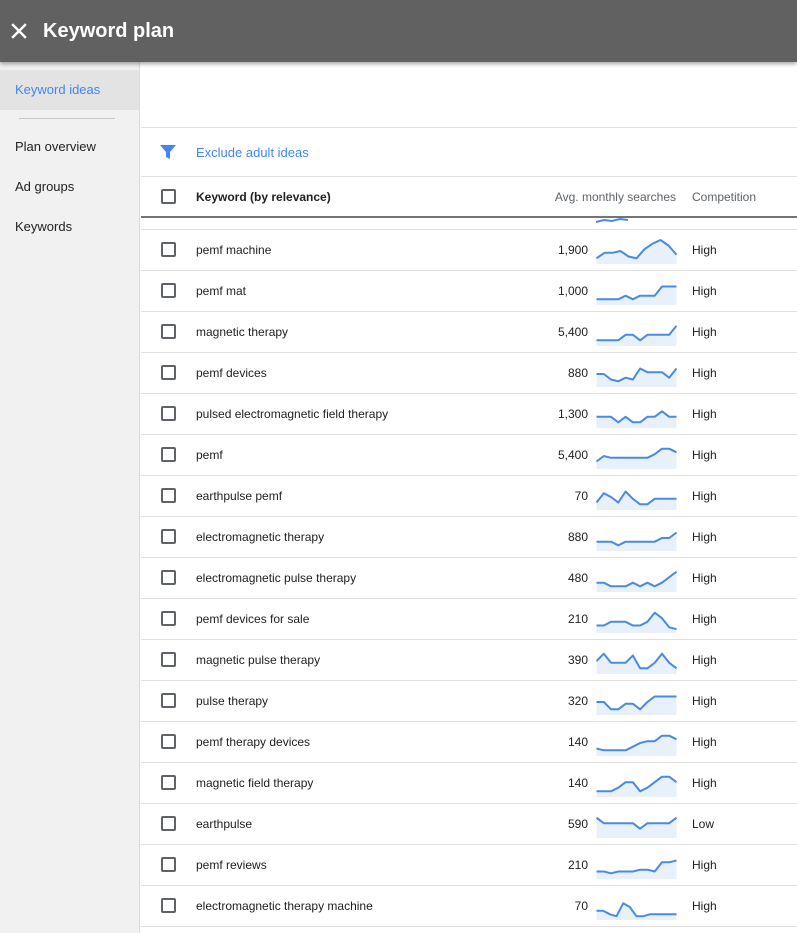  I want to click on table-row: pemf devices 880 High, so click(469, 373).